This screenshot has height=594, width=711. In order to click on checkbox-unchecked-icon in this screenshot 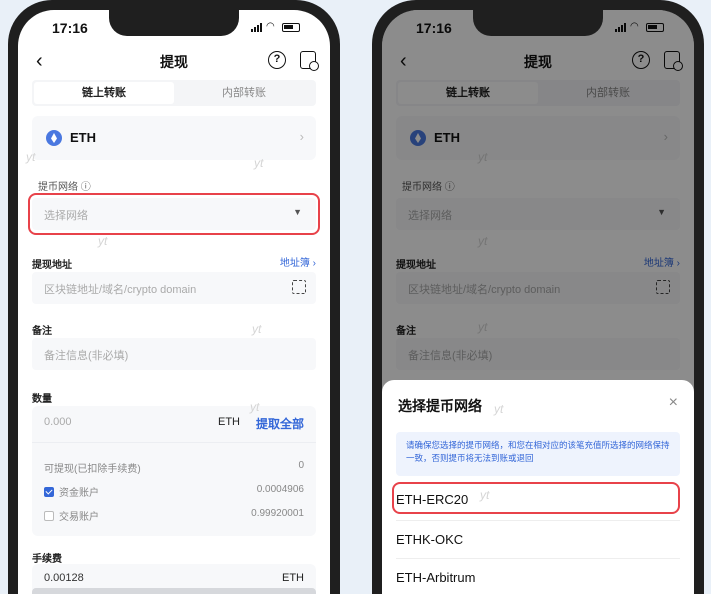, I will do `click(49, 516)`.